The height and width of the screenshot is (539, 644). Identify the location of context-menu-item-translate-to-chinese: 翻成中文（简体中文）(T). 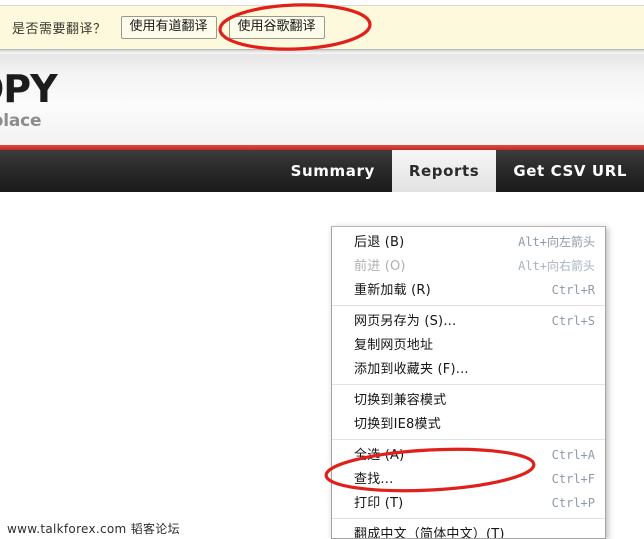
(468, 530).